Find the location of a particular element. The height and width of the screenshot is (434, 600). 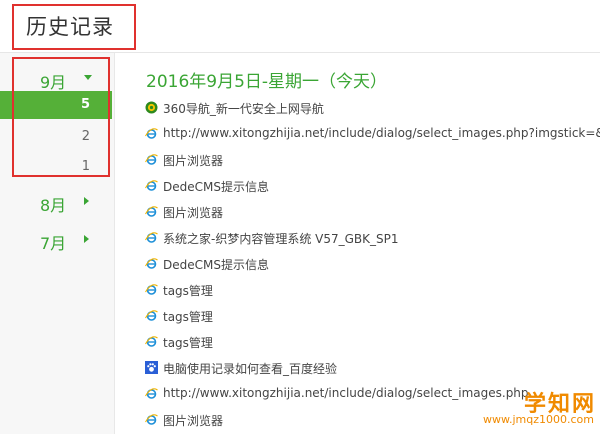

day-label: 2 is located at coordinates (85, 136).